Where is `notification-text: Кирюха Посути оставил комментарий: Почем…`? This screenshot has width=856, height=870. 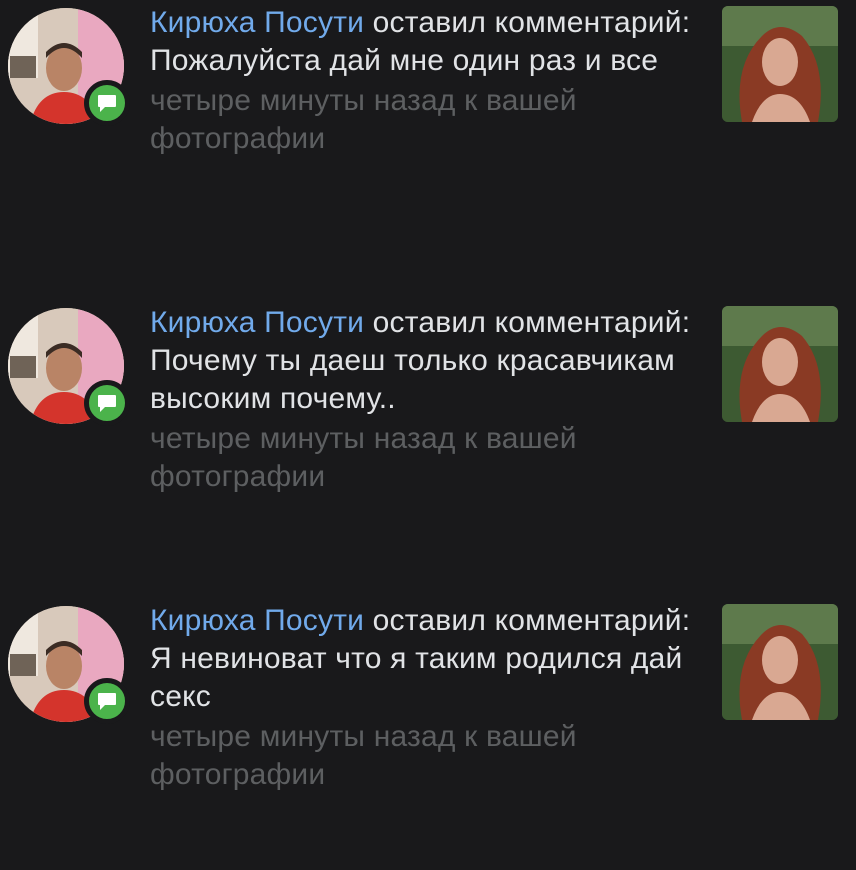
notification-text: Кирюха Посути оставил комментарий: Почем… is located at coordinates (425, 400).